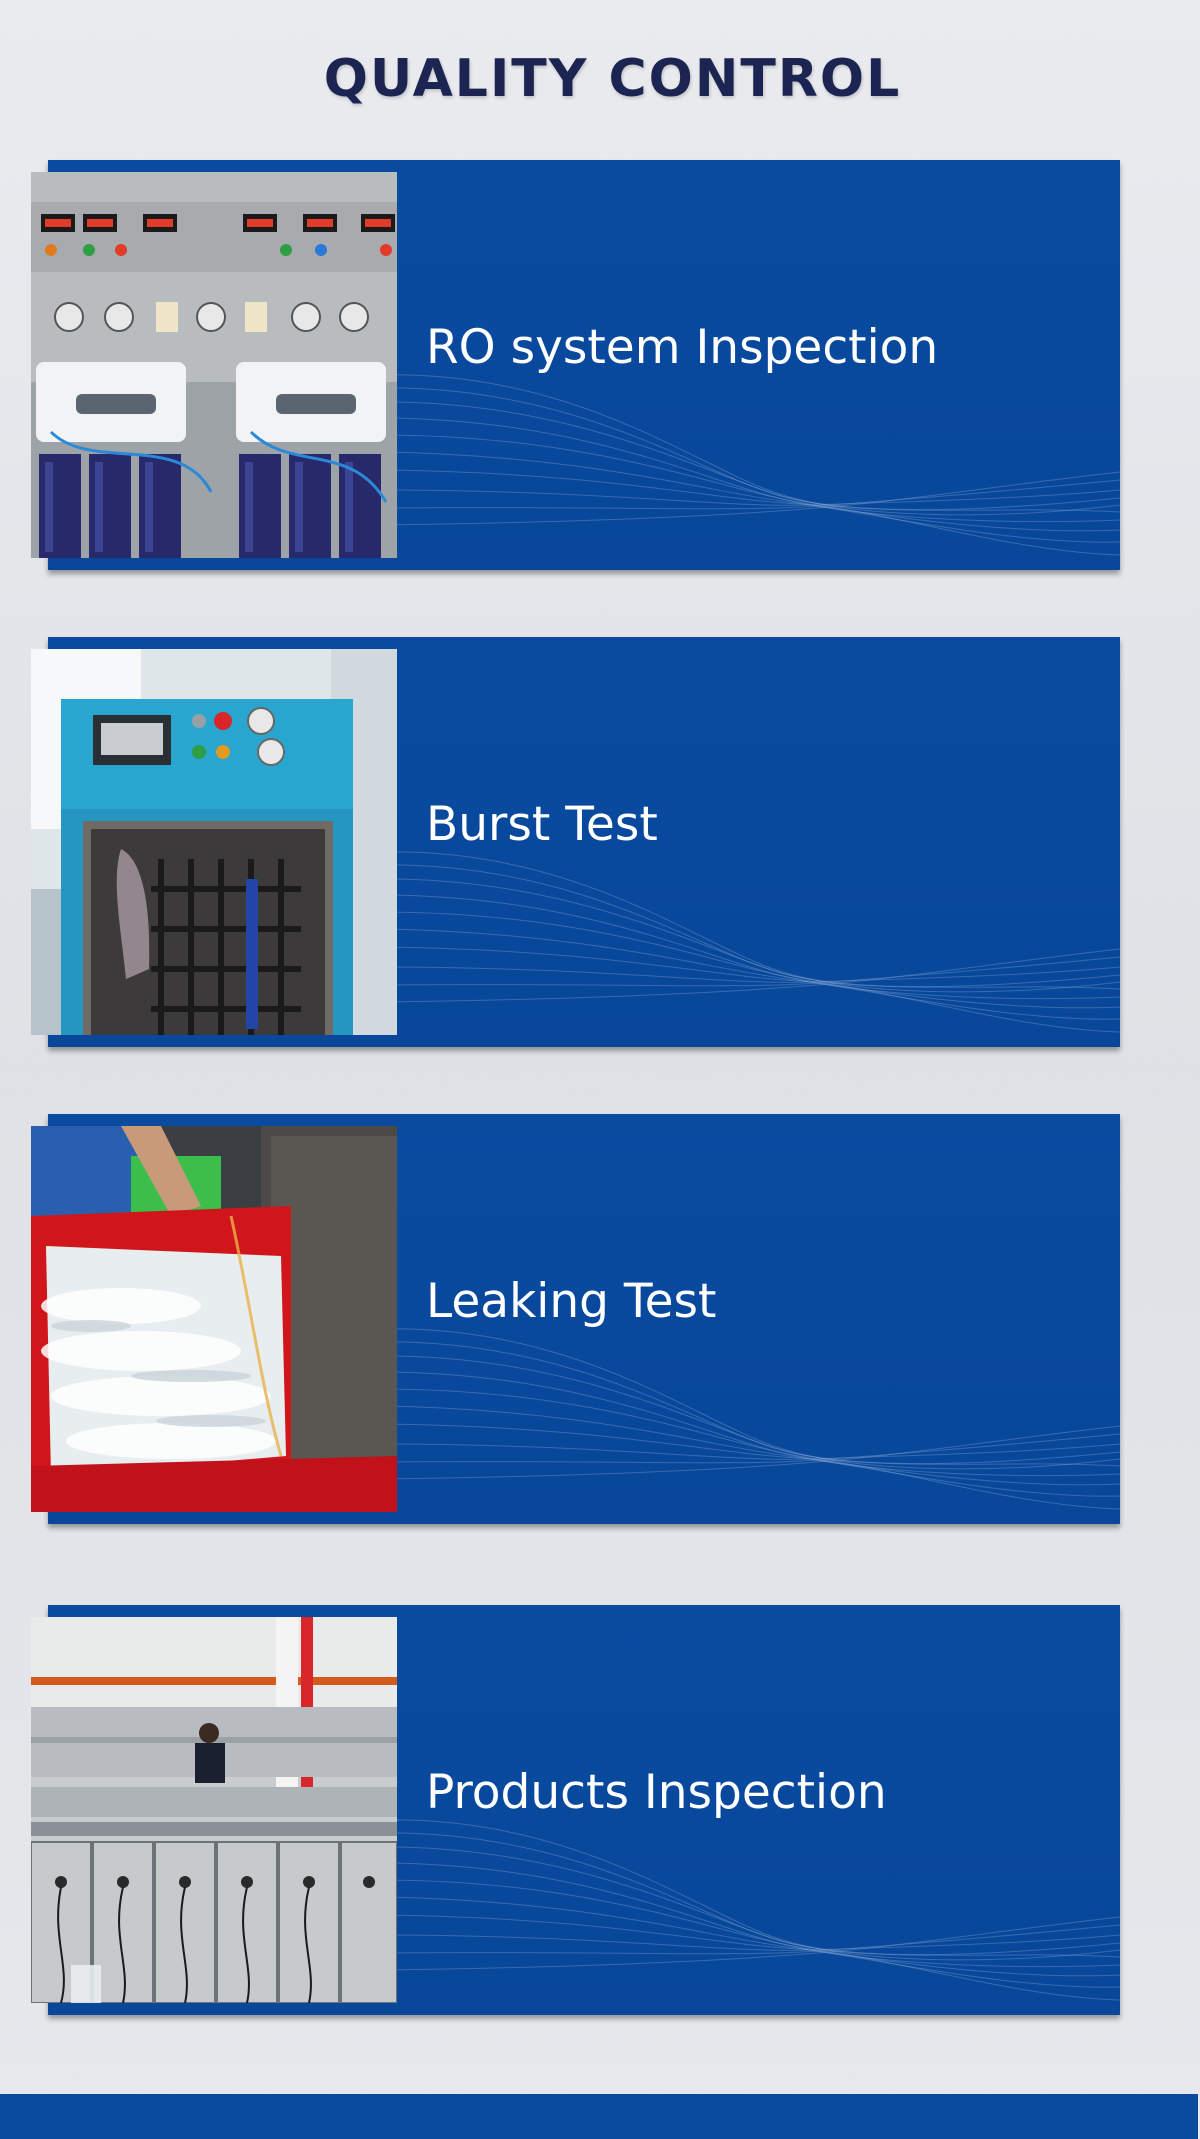 This screenshot has width=1200, height=2139. Describe the element at coordinates (612, 79) in the screenshot. I see `page-title: QUALITY CONTROL` at that location.